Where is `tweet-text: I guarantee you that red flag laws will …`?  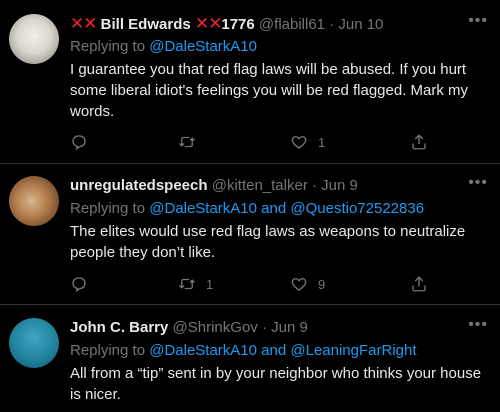 tweet-text: I guarantee you that red flag laws will … is located at coordinates (269, 90).